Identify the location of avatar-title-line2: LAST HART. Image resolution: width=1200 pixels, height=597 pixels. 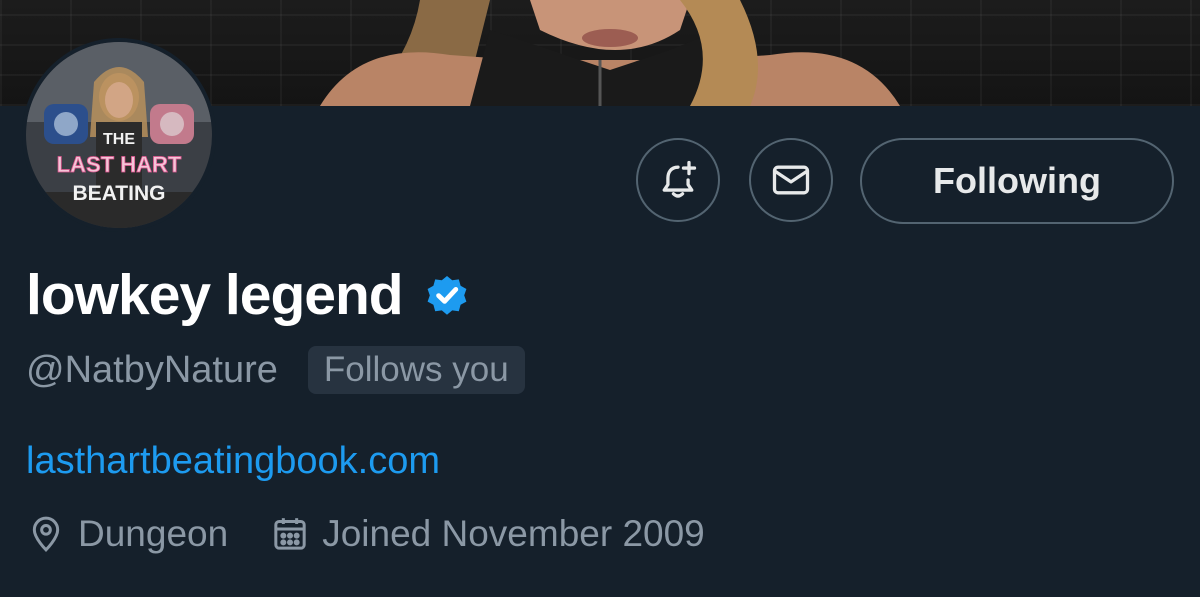
(119, 164).